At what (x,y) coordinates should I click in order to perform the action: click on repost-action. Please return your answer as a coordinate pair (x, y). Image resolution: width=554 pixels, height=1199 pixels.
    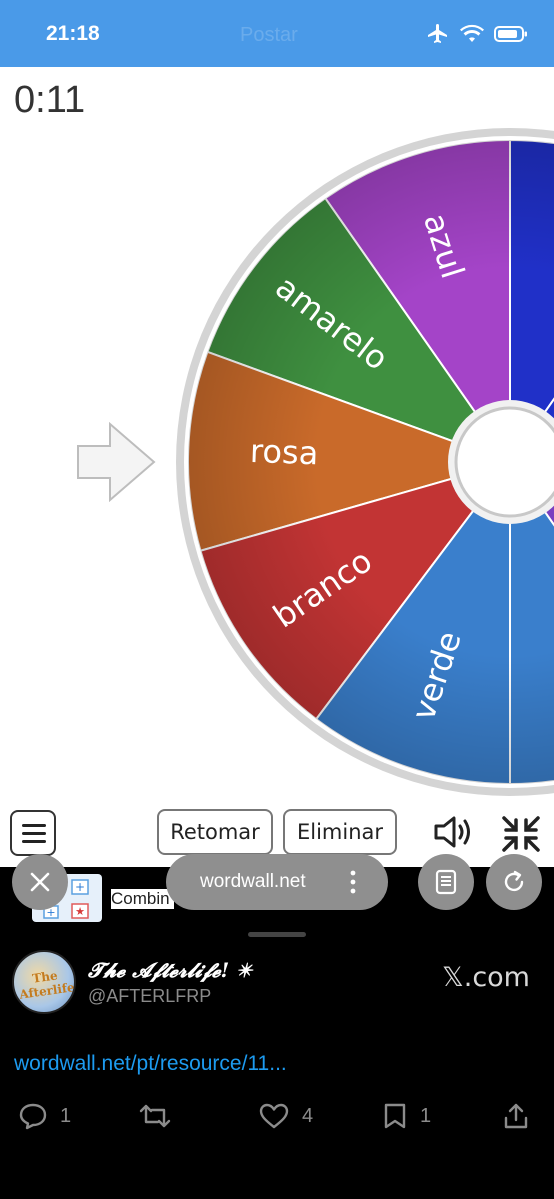
    Looking at the image, I should click on (161, 1116).